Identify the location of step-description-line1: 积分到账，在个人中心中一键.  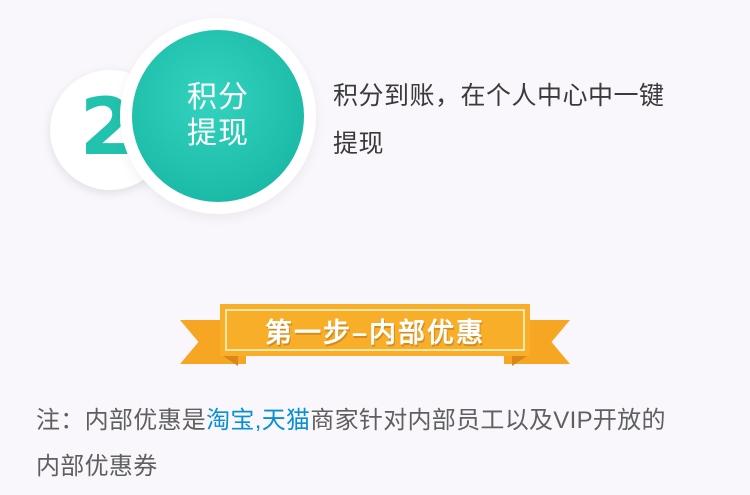
(499, 96).